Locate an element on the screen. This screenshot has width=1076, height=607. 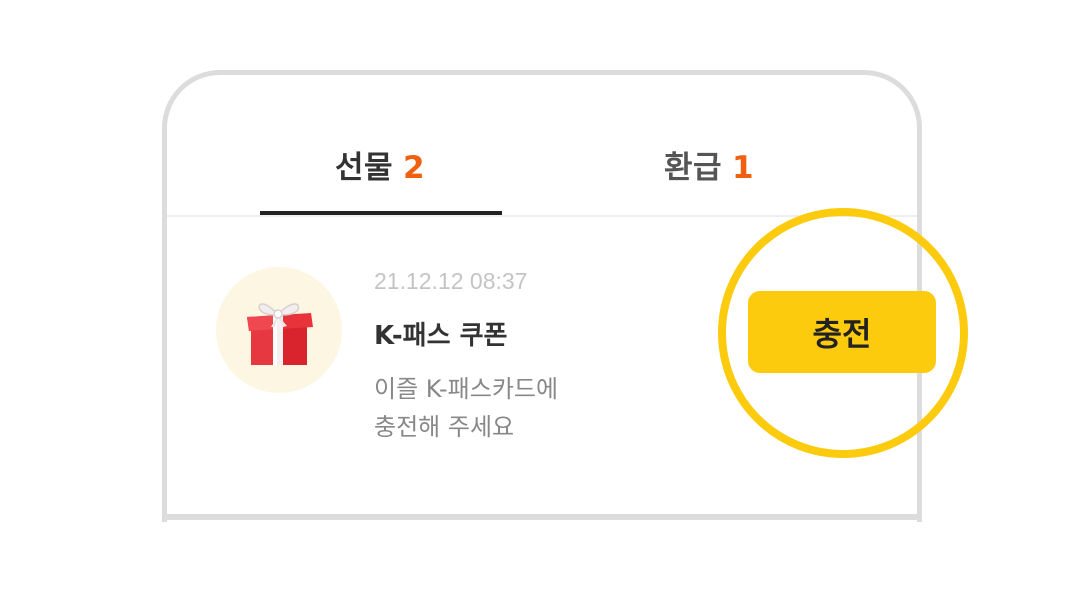
item-description-line-2: 충전해 주세요 is located at coordinates (444, 427).